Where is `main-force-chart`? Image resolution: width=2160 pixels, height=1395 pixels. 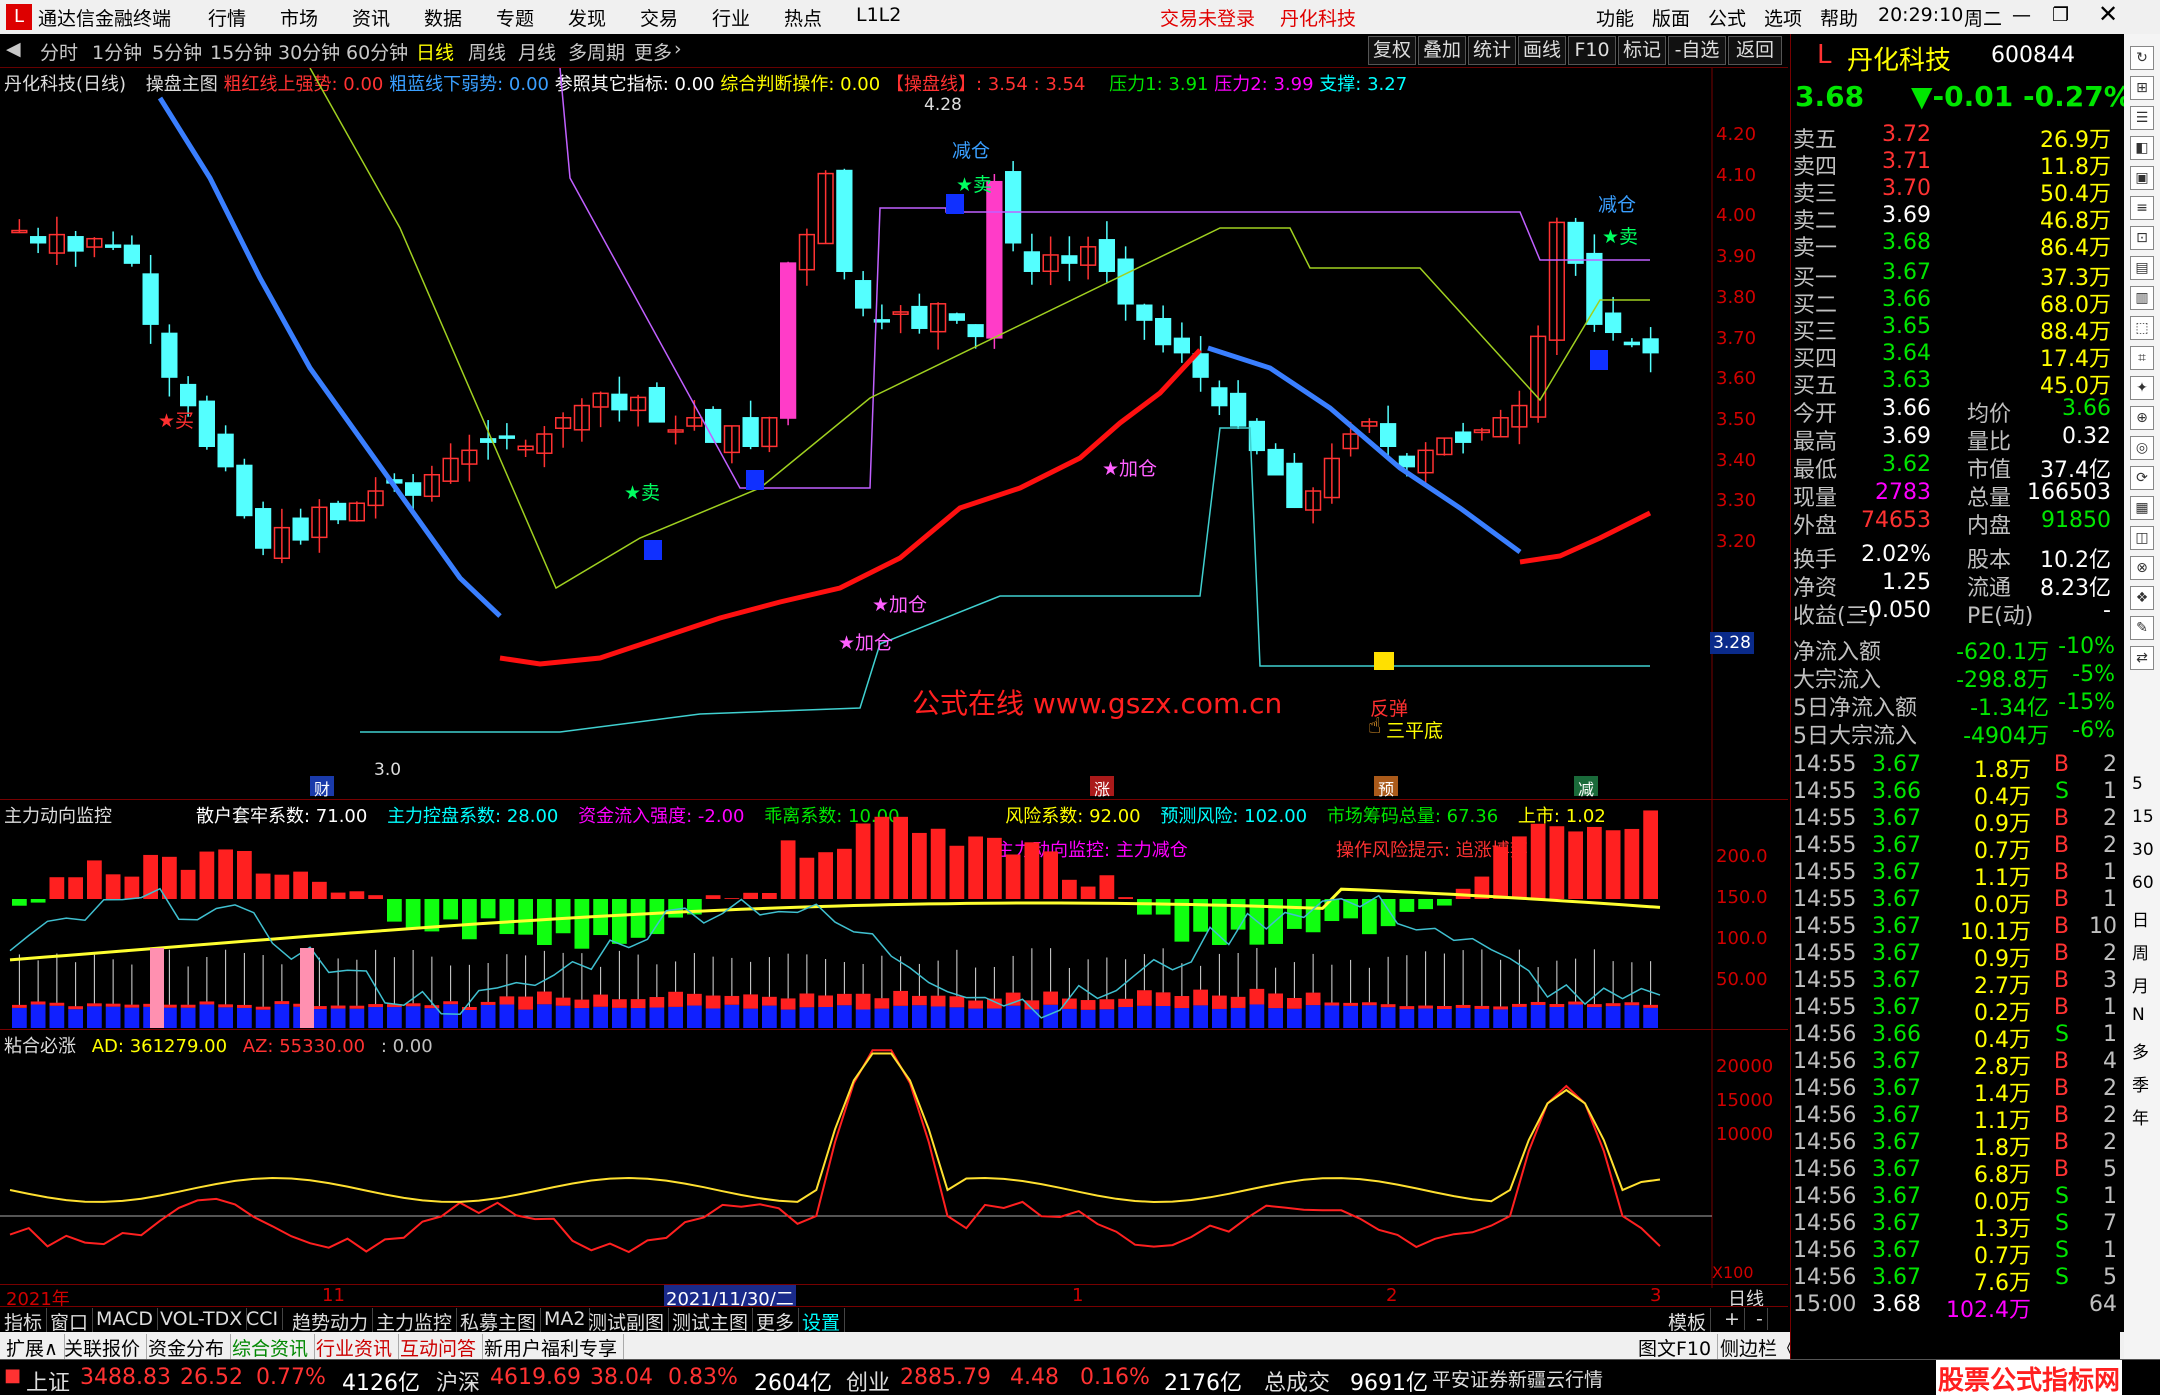
main-force-chart is located at coordinates (857, 913).